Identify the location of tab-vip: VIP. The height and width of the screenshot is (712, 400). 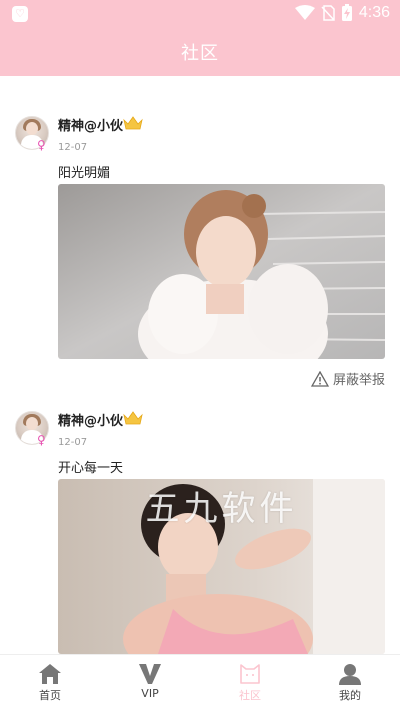
(150, 683).